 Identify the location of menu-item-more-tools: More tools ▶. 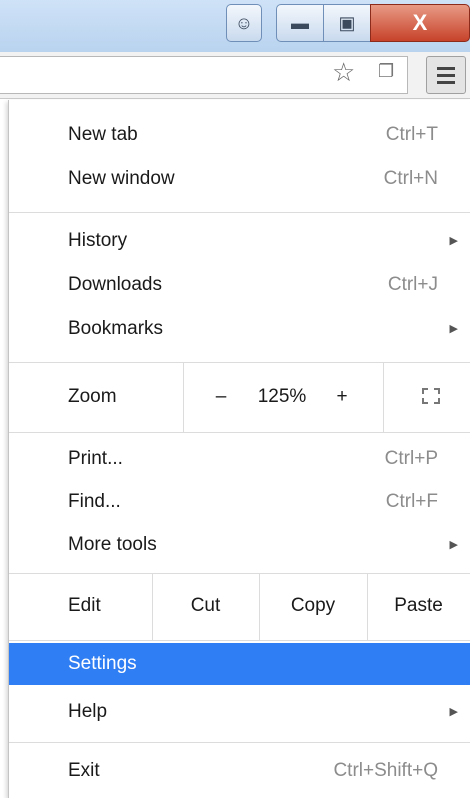
(239, 545).